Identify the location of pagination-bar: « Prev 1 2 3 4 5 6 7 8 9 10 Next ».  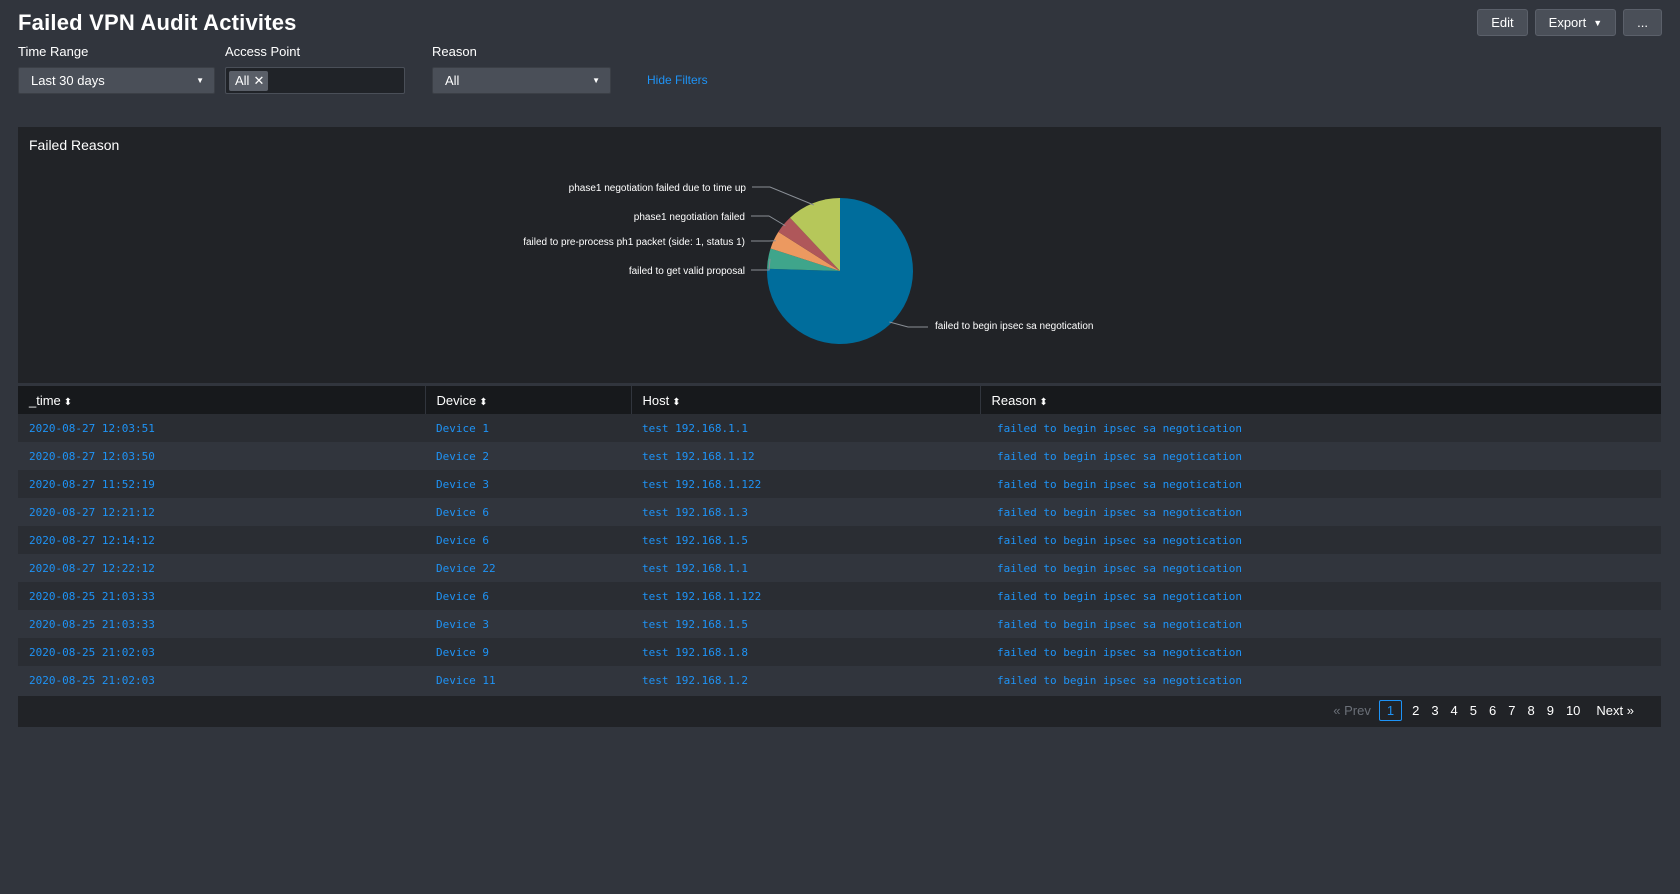
(839, 711).